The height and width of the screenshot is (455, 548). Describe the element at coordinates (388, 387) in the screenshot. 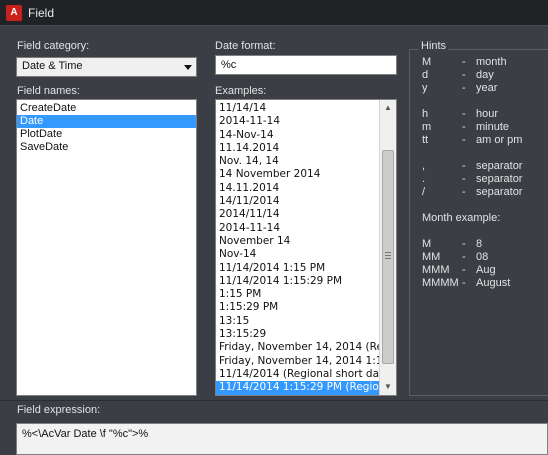

I see `scroll-down-arrow-icon: ▼` at that location.